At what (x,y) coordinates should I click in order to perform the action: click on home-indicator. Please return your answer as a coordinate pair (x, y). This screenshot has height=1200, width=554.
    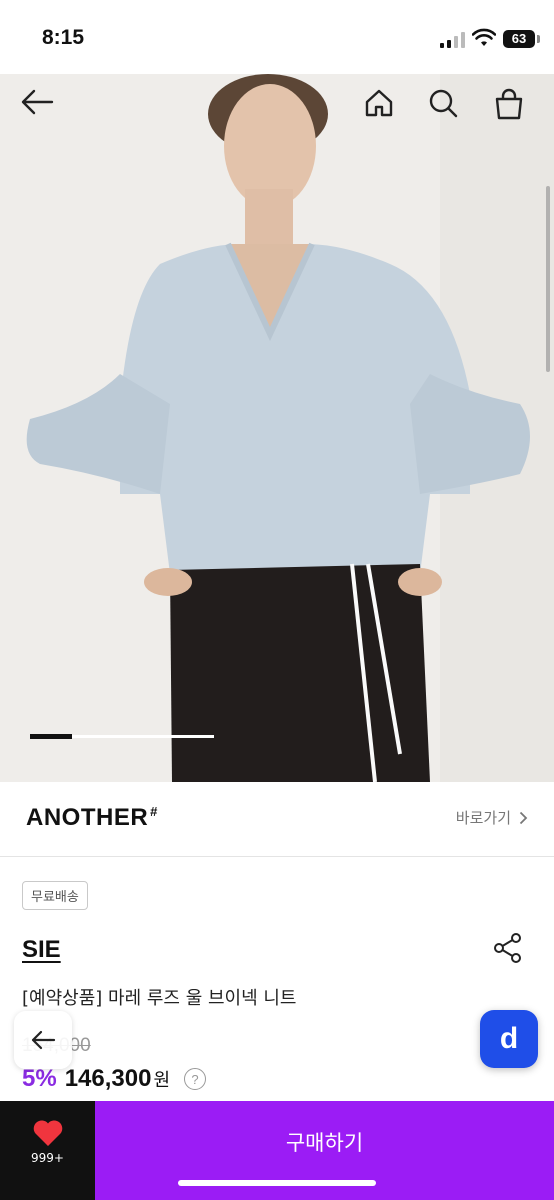
    Looking at the image, I should click on (277, 1183).